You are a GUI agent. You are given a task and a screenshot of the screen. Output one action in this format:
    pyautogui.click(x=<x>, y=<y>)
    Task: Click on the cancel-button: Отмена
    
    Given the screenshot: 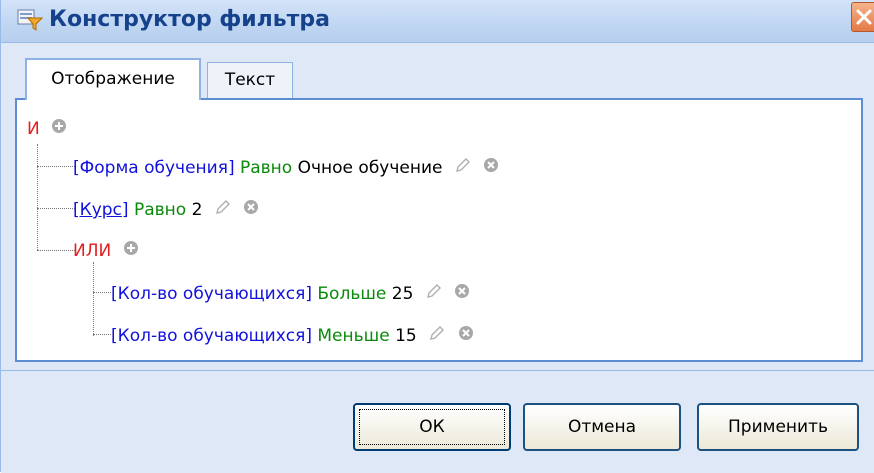 What is the action you would take?
    pyautogui.click(x=602, y=427)
    